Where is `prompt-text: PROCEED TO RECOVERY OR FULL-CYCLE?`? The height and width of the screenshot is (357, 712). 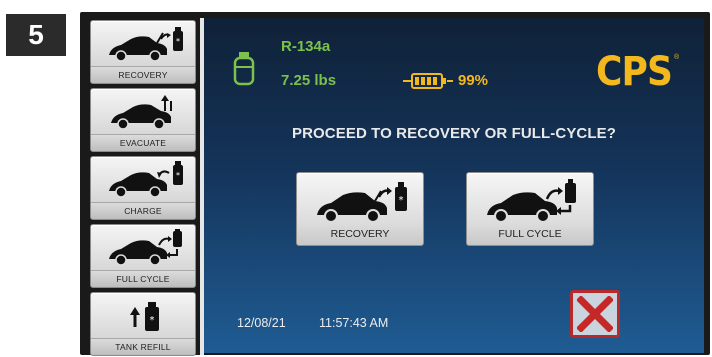 prompt-text: PROCEED TO RECOVERY OR FULL-CYCLE? is located at coordinates (454, 133).